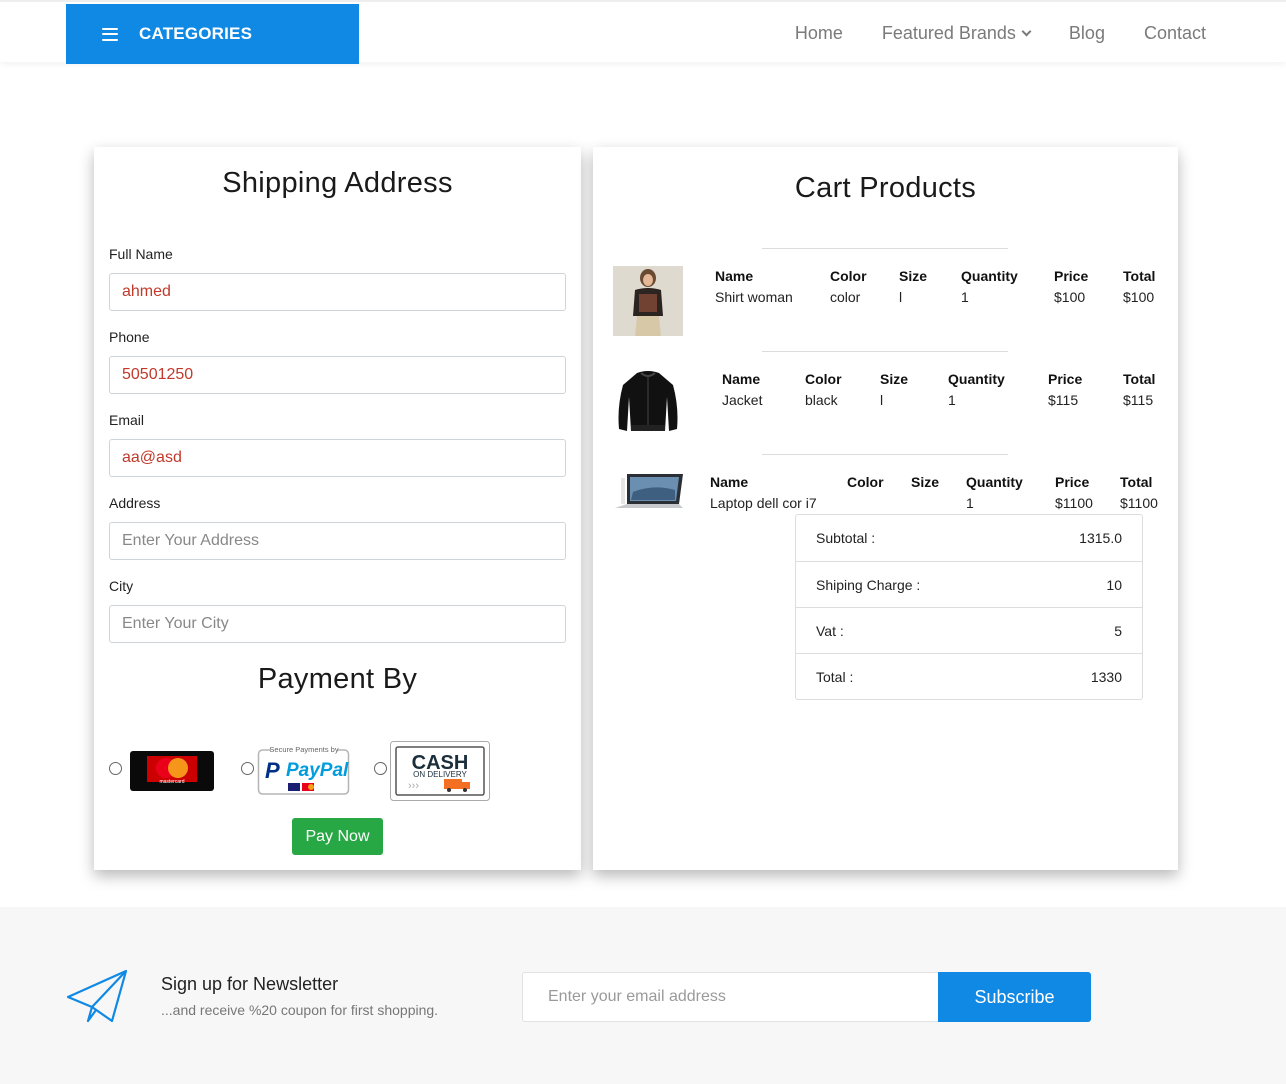 The width and height of the screenshot is (1286, 1084). I want to click on subscribe-button: Subscribe, so click(1014, 997).